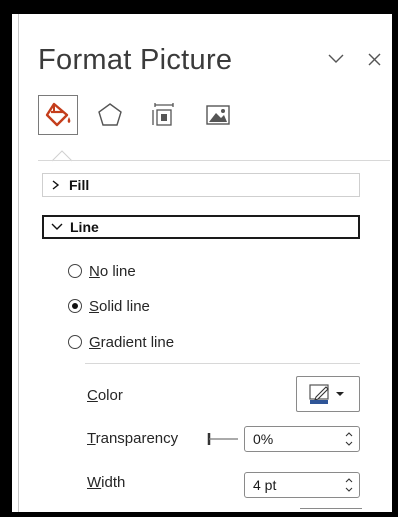 Image resolution: width=398 pixels, height=517 pixels. What do you see at coordinates (112, 271) in the screenshot?
I see `radio-no-line-label: No line` at bounding box center [112, 271].